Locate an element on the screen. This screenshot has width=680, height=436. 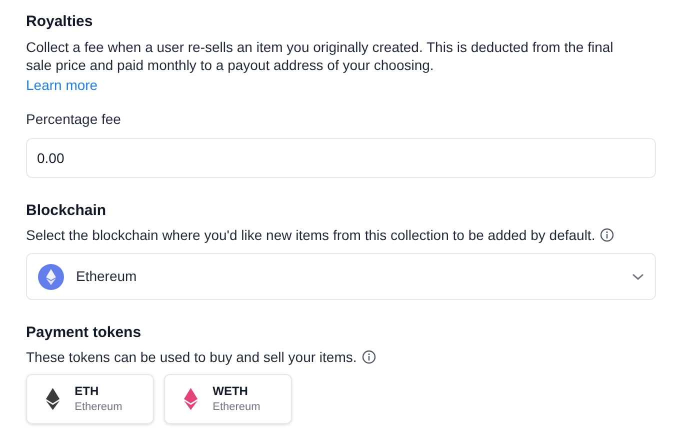
section-title: Blockchain is located at coordinates (67, 211).